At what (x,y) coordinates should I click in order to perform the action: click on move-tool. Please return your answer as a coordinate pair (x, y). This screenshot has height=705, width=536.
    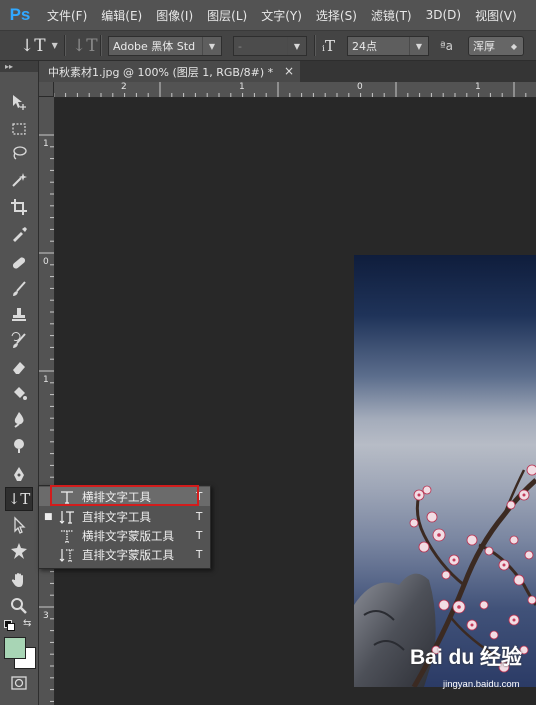
    Looking at the image, I should click on (19, 102).